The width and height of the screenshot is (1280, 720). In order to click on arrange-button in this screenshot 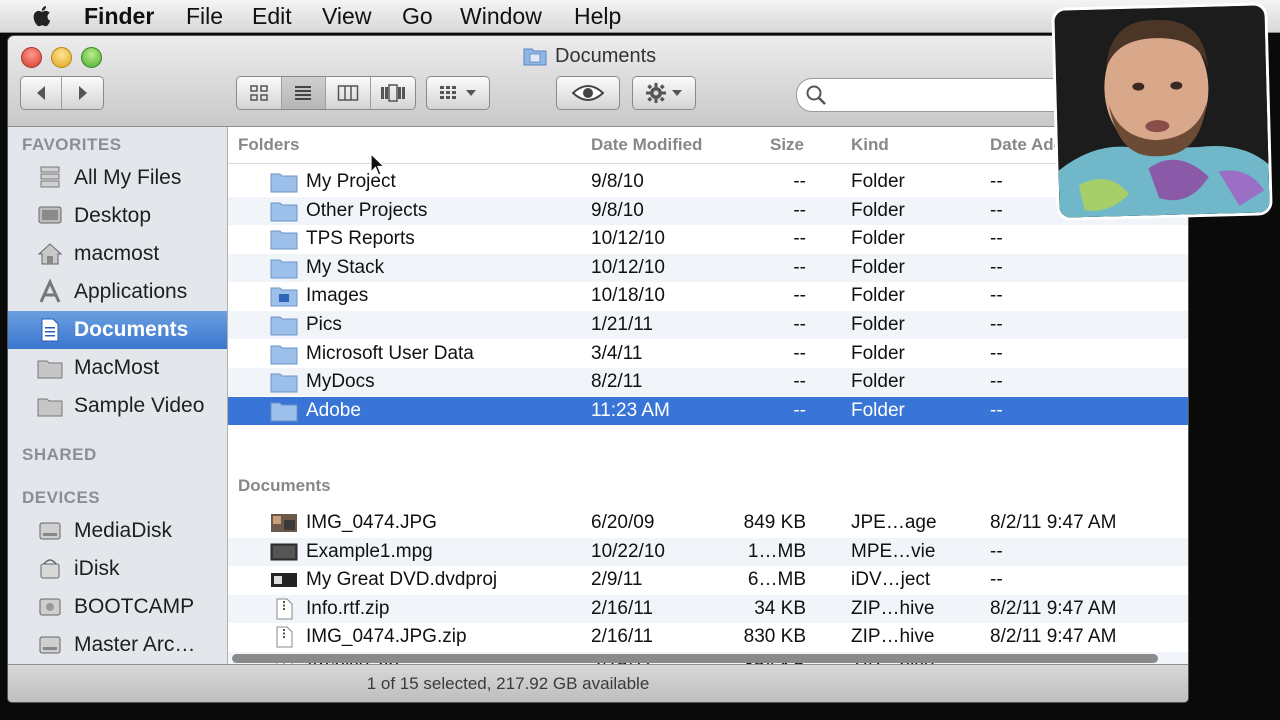, I will do `click(458, 93)`.